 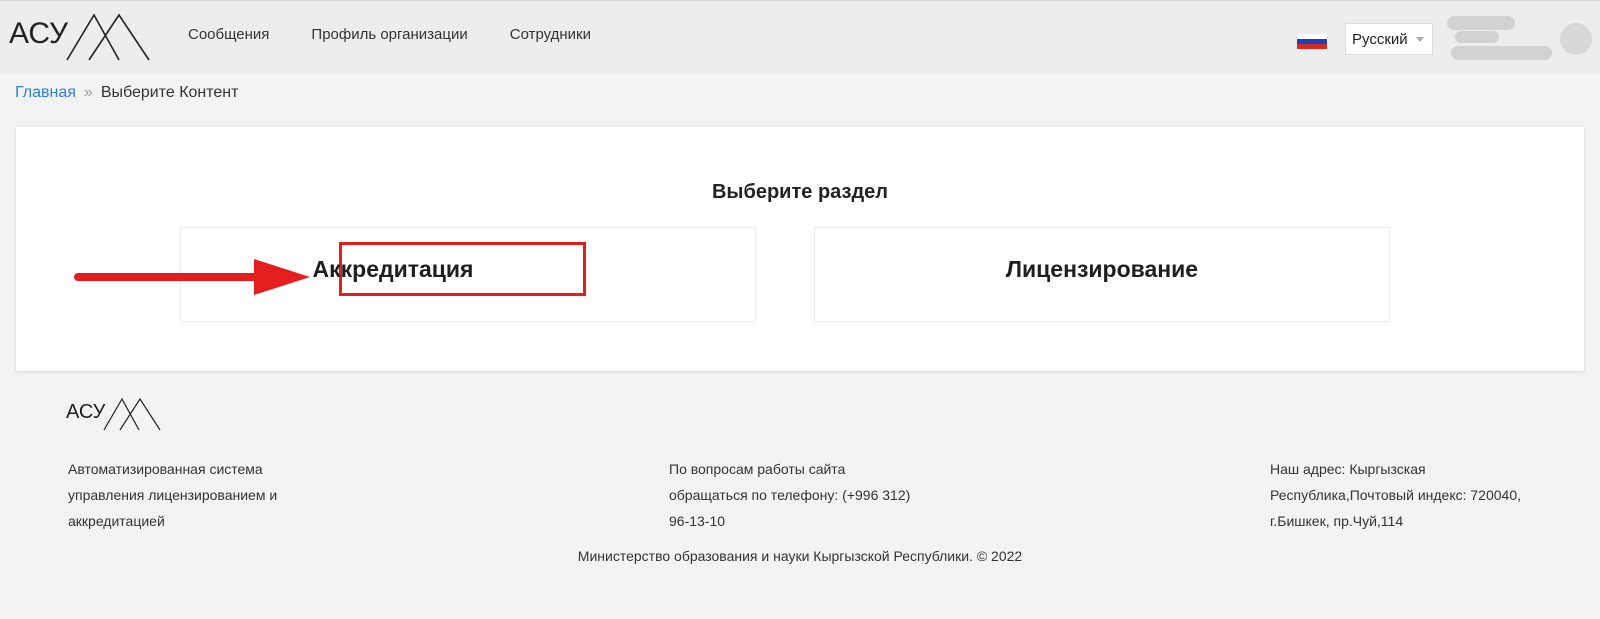 I want to click on main-nav: Сообщения Профиль организации Сотрудники, so click(x=410, y=34).